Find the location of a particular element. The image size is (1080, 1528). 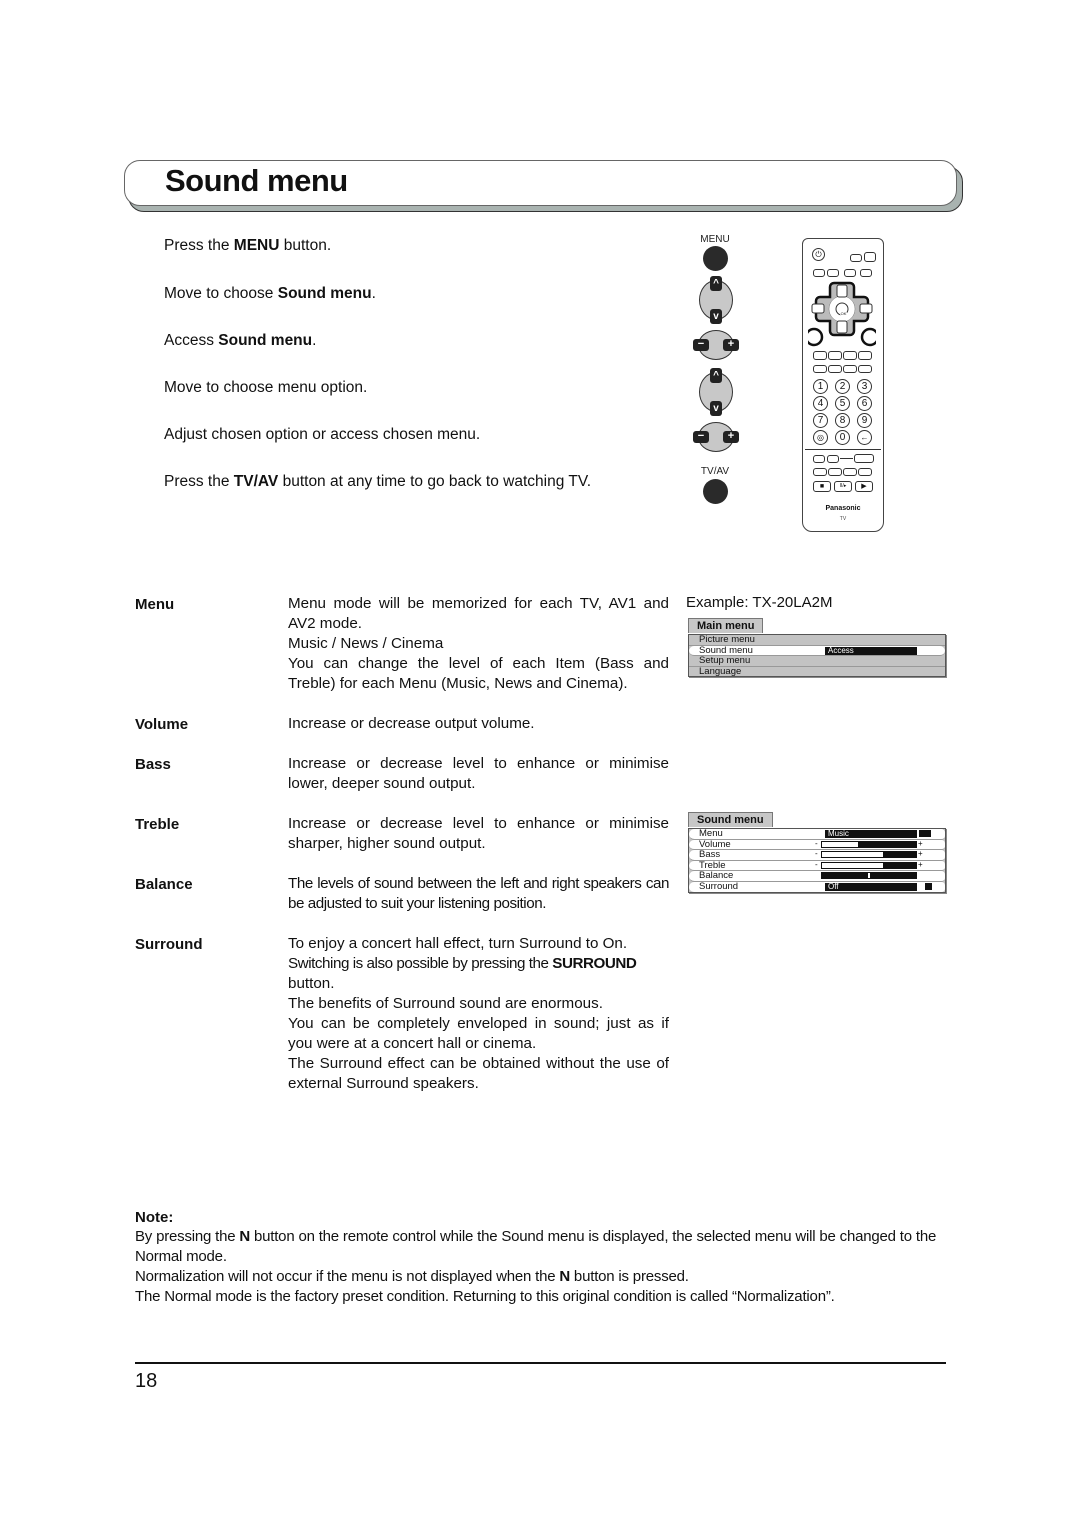

rewind-key is located at coordinates (850, 472).